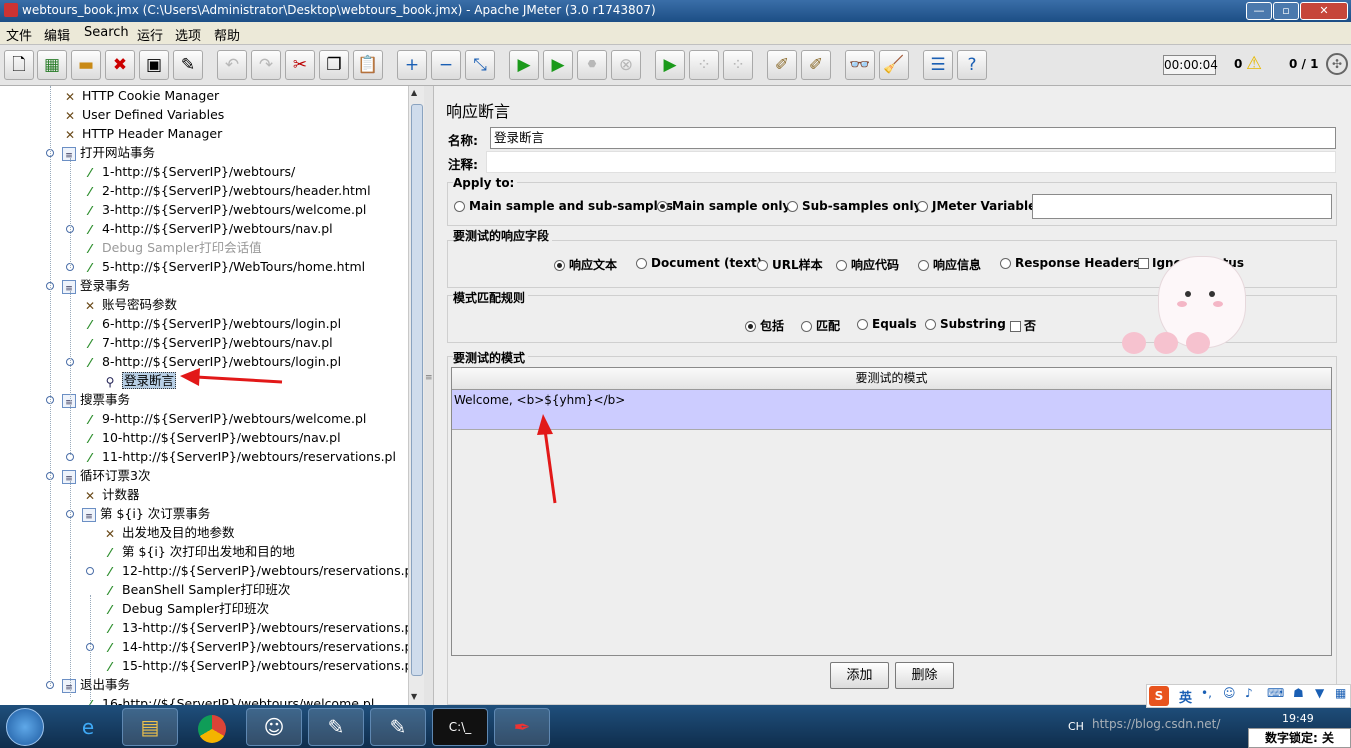  Describe the element at coordinates (764, 325) in the screenshot. I see `rule-contains-radio: 包括` at that location.